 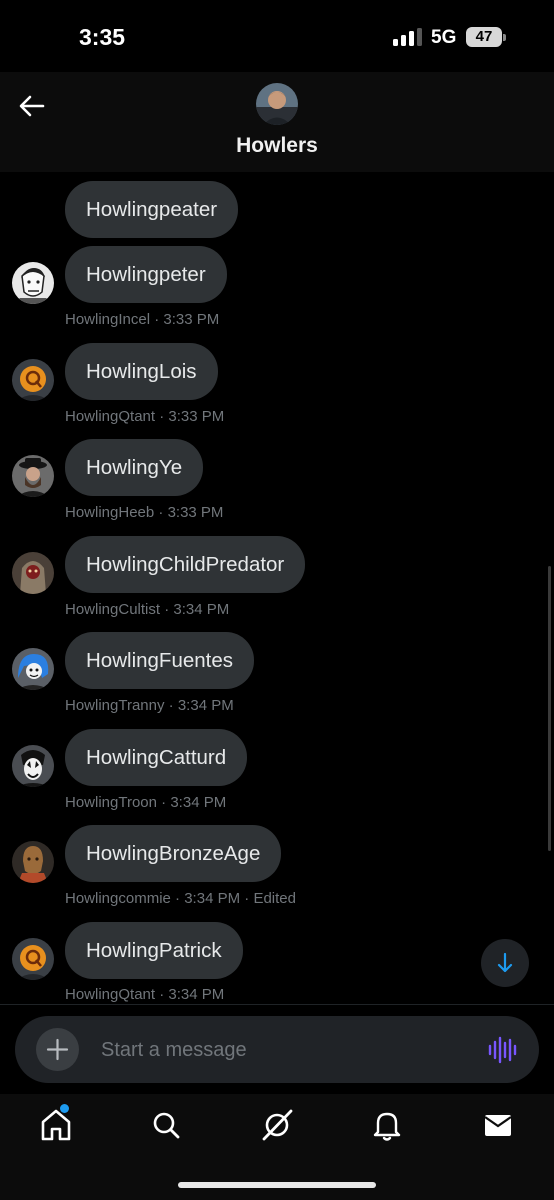 I want to click on group-avatar, so click(x=277, y=104).